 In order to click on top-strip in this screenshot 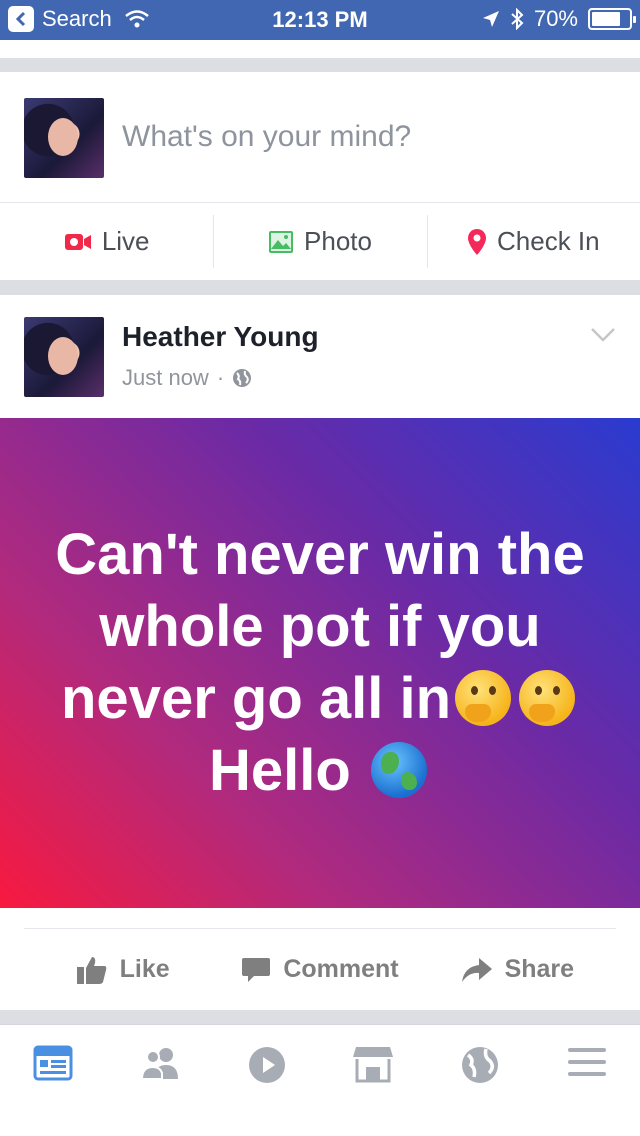, I will do `click(320, 49)`.